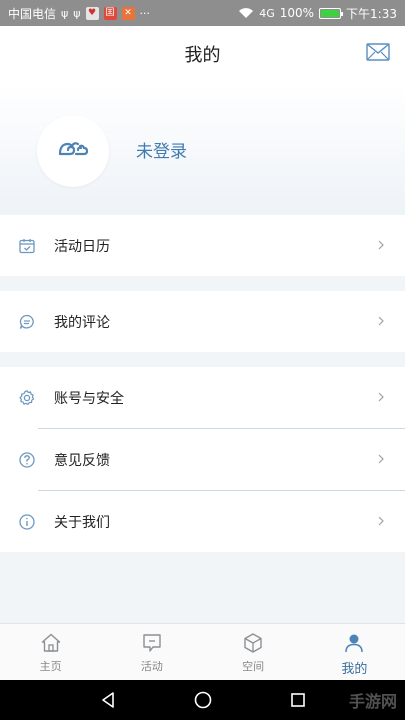 The image size is (405, 720). I want to click on comment-icon, so click(27, 322).